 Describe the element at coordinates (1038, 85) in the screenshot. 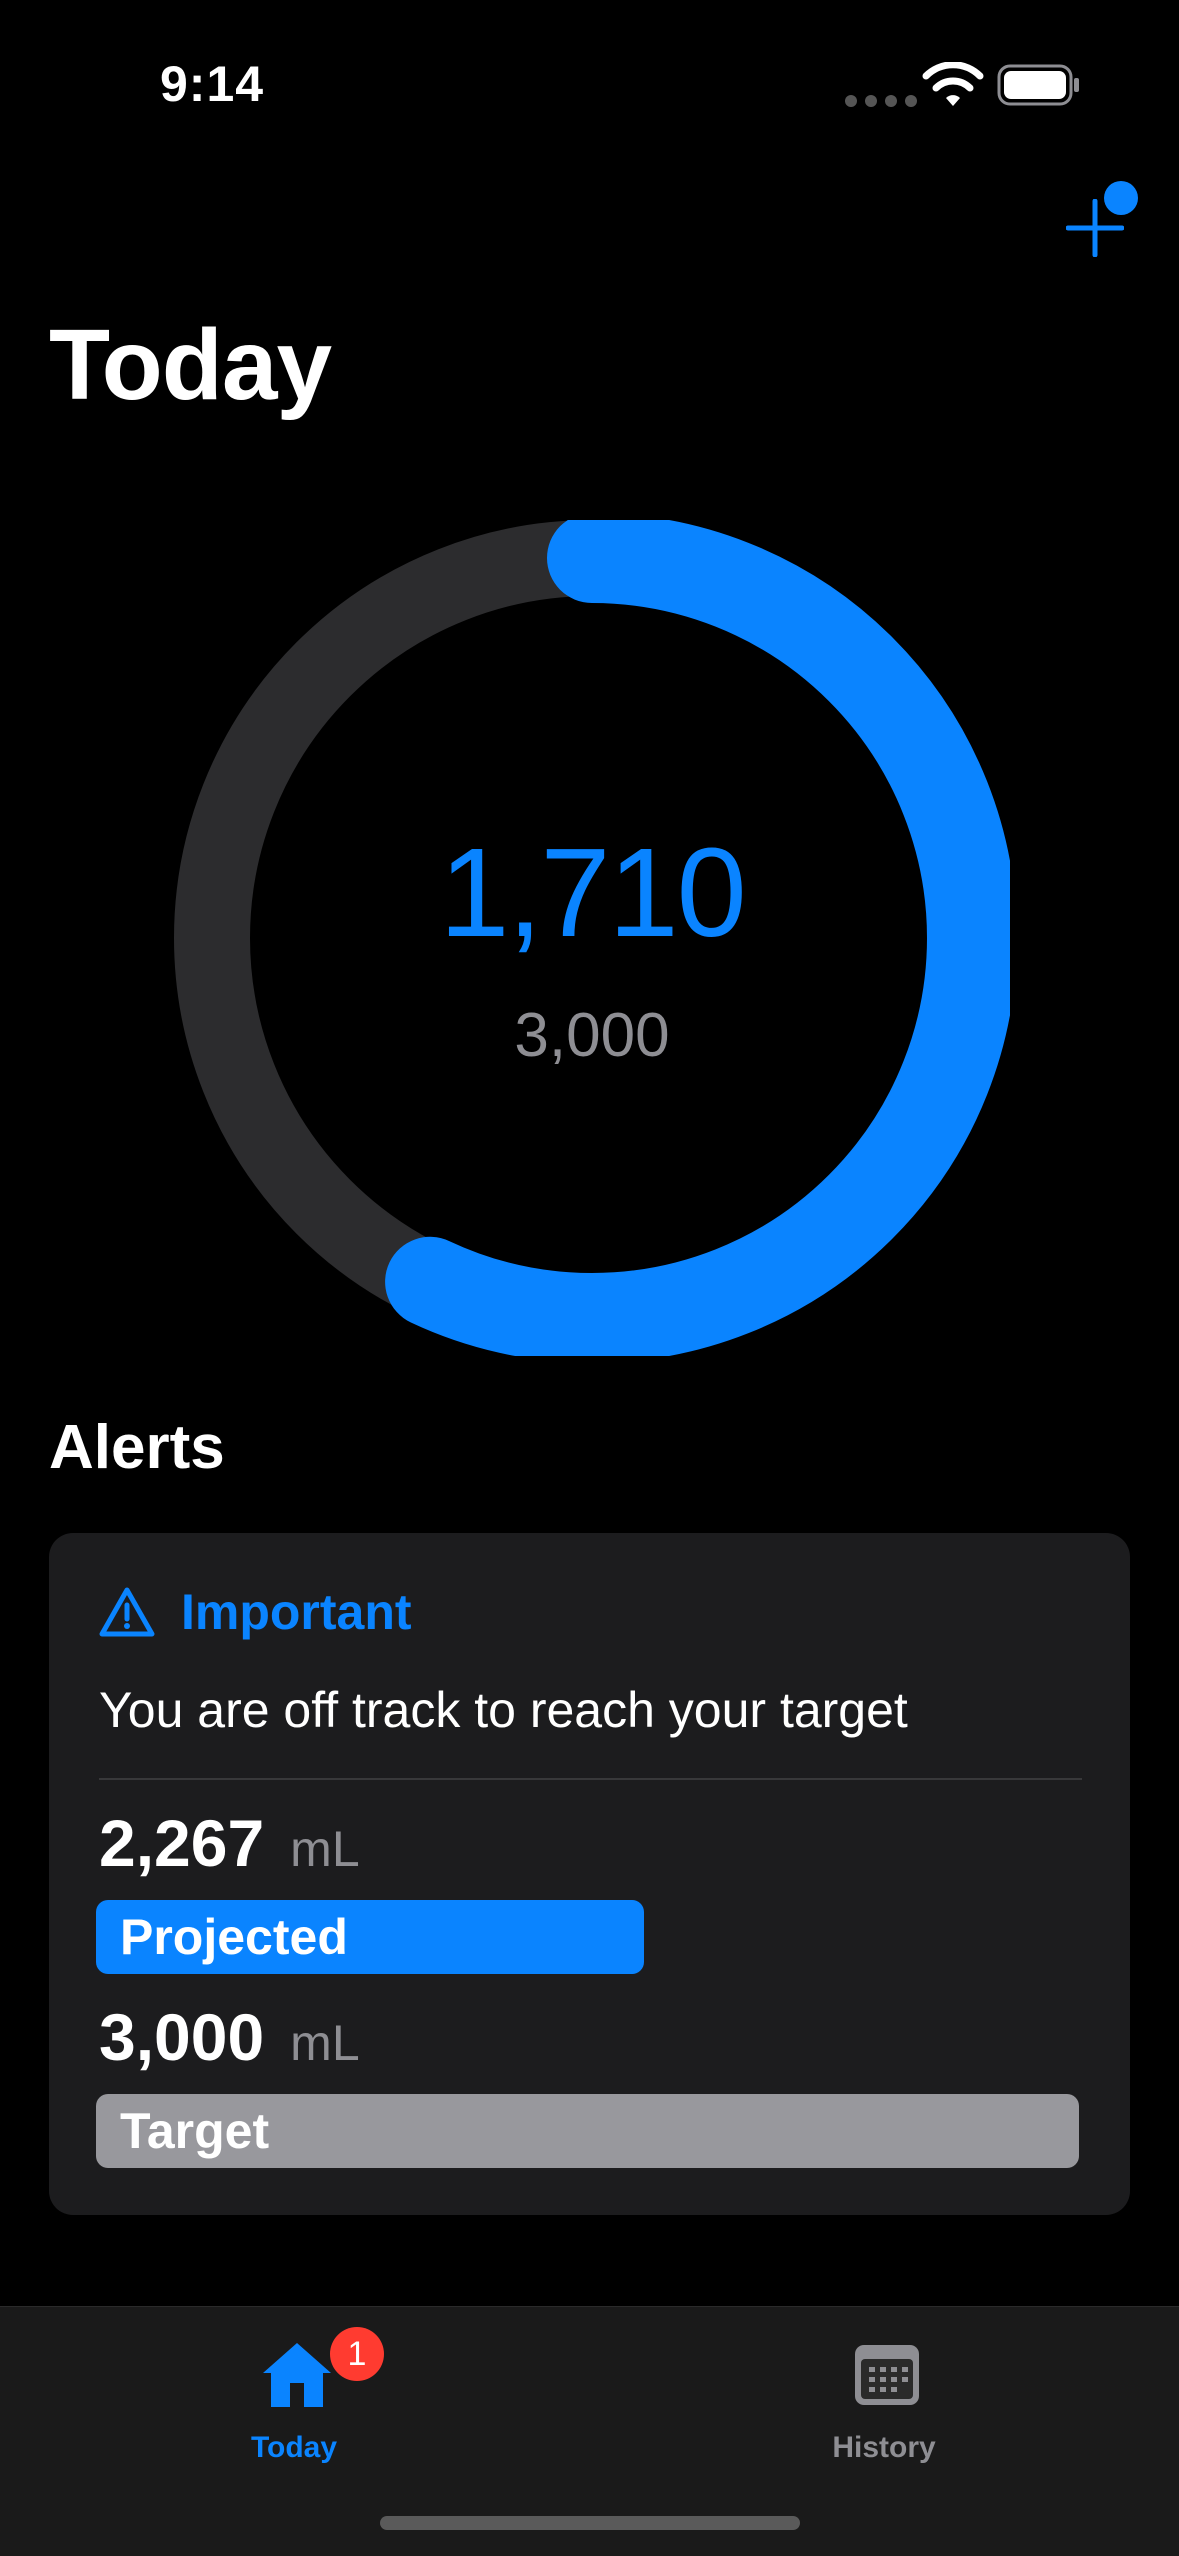

I see `battery-icon` at that location.